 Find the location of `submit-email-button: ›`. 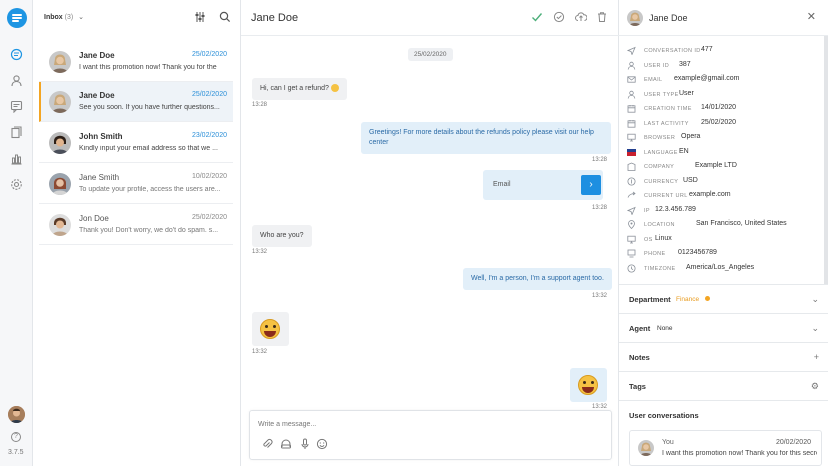

submit-email-button: › is located at coordinates (591, 185).